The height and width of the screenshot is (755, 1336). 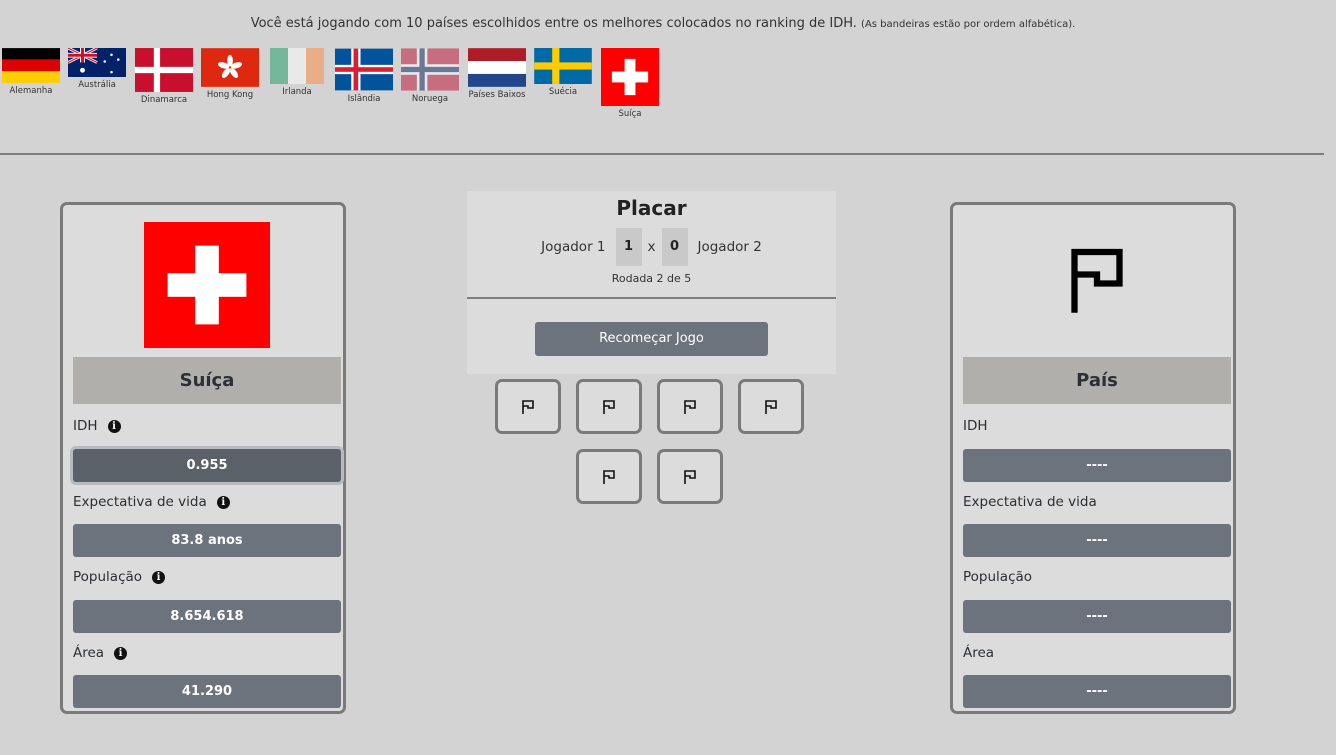 What do you see at coordinates (1097, 691) in the screenshot?
I see `stat-button-area: ----` at bounding box center [1097, 691].